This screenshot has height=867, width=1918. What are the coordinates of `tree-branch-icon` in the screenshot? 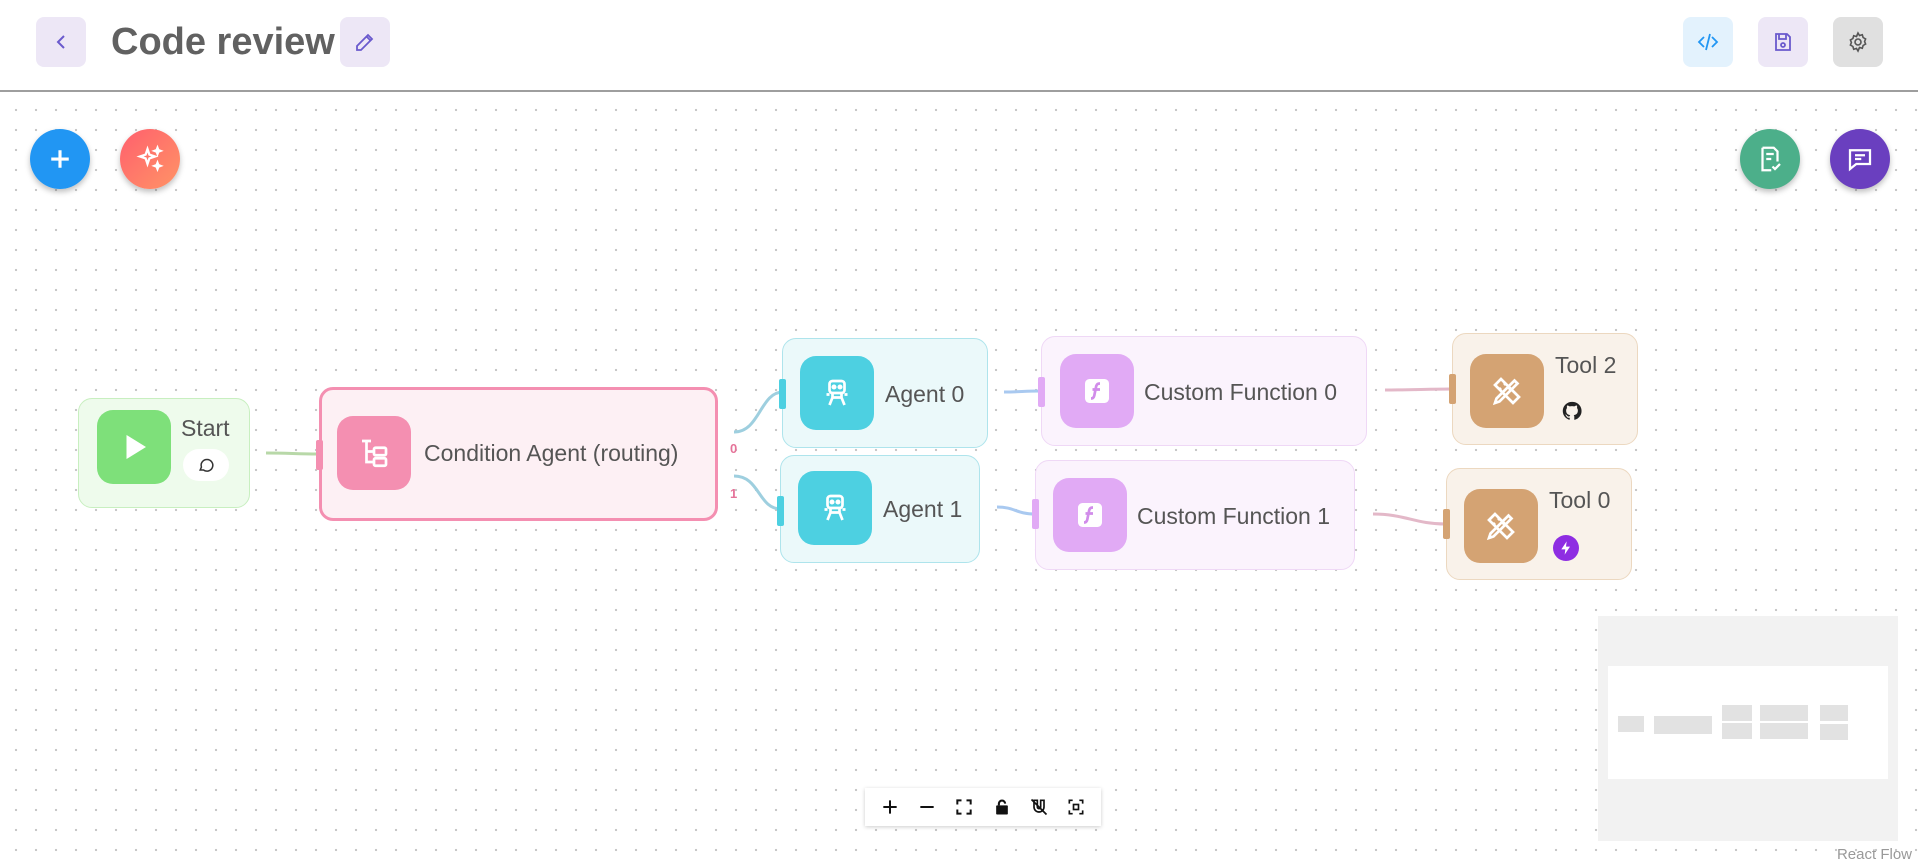 It's located at (375, 453).